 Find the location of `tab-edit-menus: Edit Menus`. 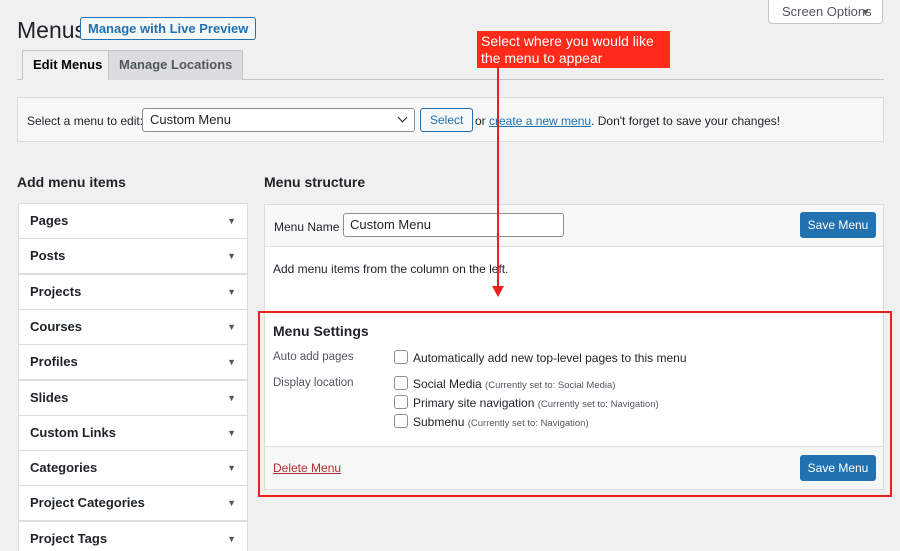

tab-edit-menus: Edit Menus is located at coordinates (68, 65).